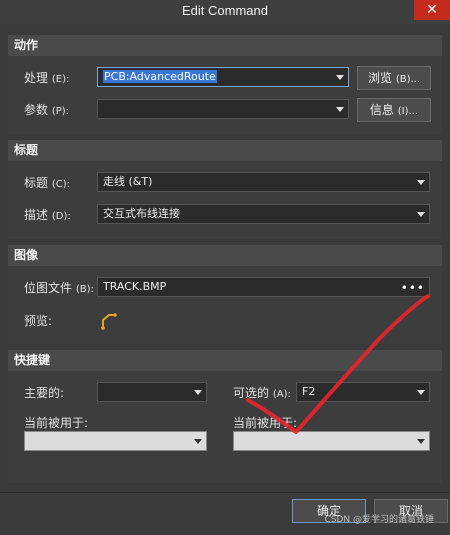  Describe the element at coordinates (47, 110) in the screenshot. I see `params-label: 参数 (P):` at that location.